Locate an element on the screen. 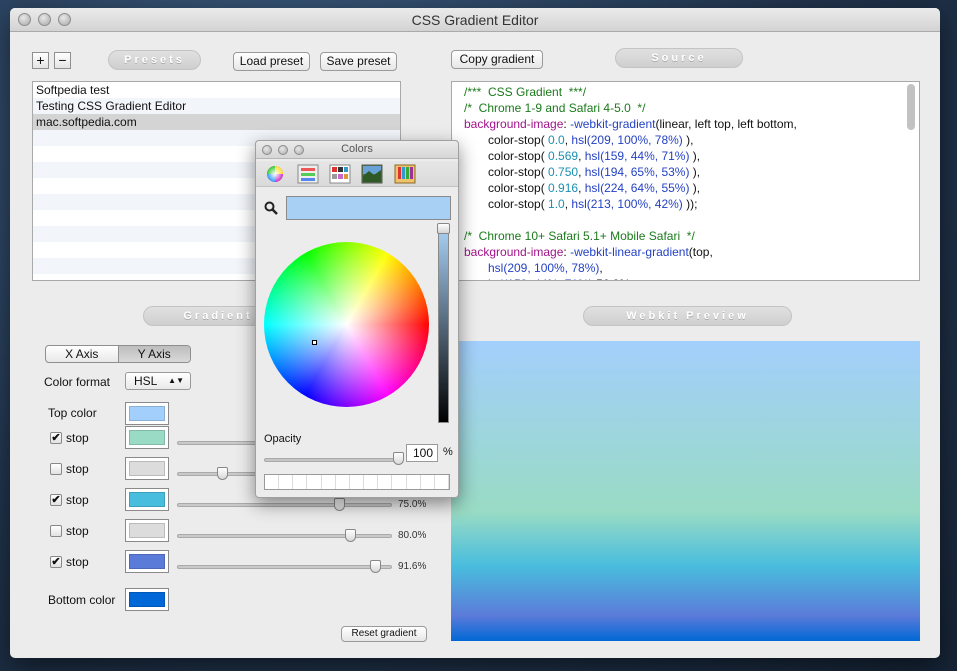  code-line: color-stop( 0.569, hsl(159, 44%, 71%) ), is located at coordinates (594, 156).